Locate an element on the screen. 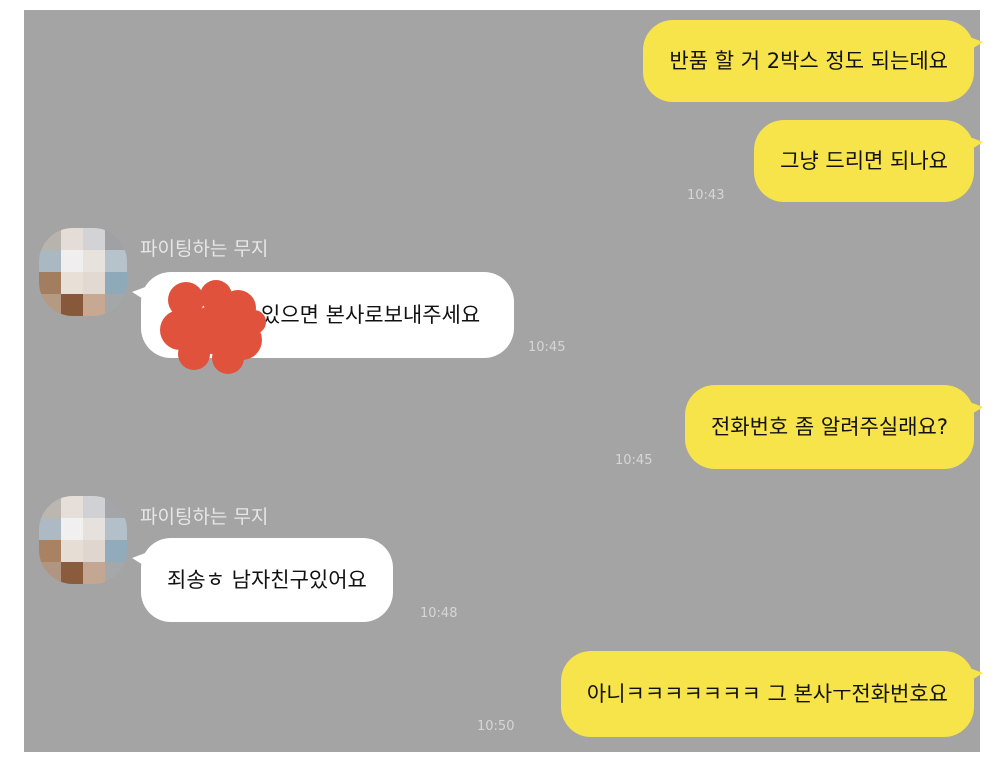 The image size is (1000, 764). my-message-bubble: 아니ㅋㅋㅋㅋㅋㅋㅋ 그 본사ㅜ전화번호요 is located at coordinates (772, 694).